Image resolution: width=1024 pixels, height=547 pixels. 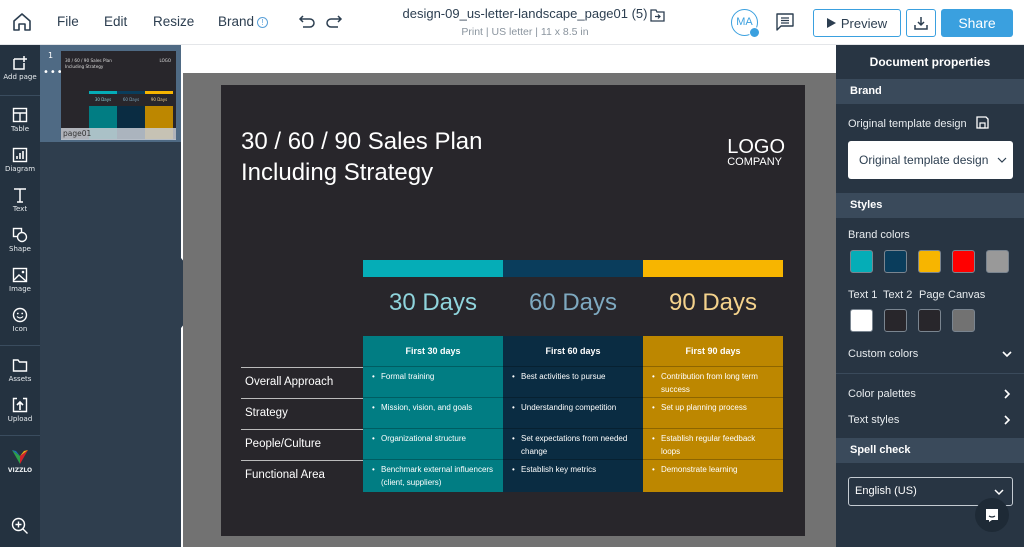 What do you see at coordinates (982, 122) in the screenshot?
I see `save-icon` at bounding box center [982, 122].